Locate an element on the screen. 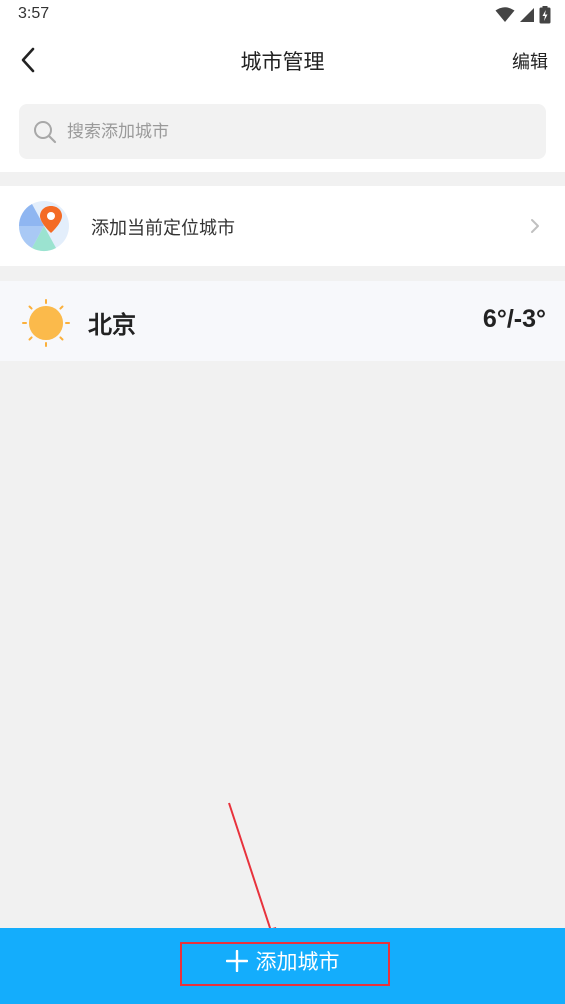 The height and width of the screenshot is (1004, 565). signal-icon is located at coordinates (527, 15).